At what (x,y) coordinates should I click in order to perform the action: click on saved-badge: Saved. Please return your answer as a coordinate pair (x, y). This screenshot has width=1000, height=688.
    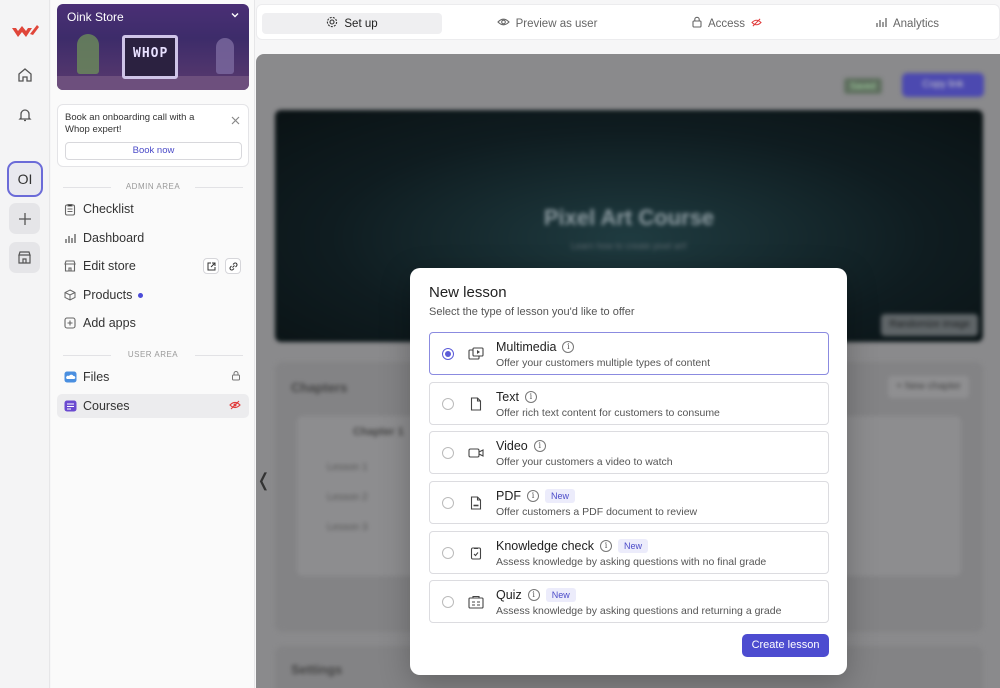
    Looking at the image, I should click on (863, 86).